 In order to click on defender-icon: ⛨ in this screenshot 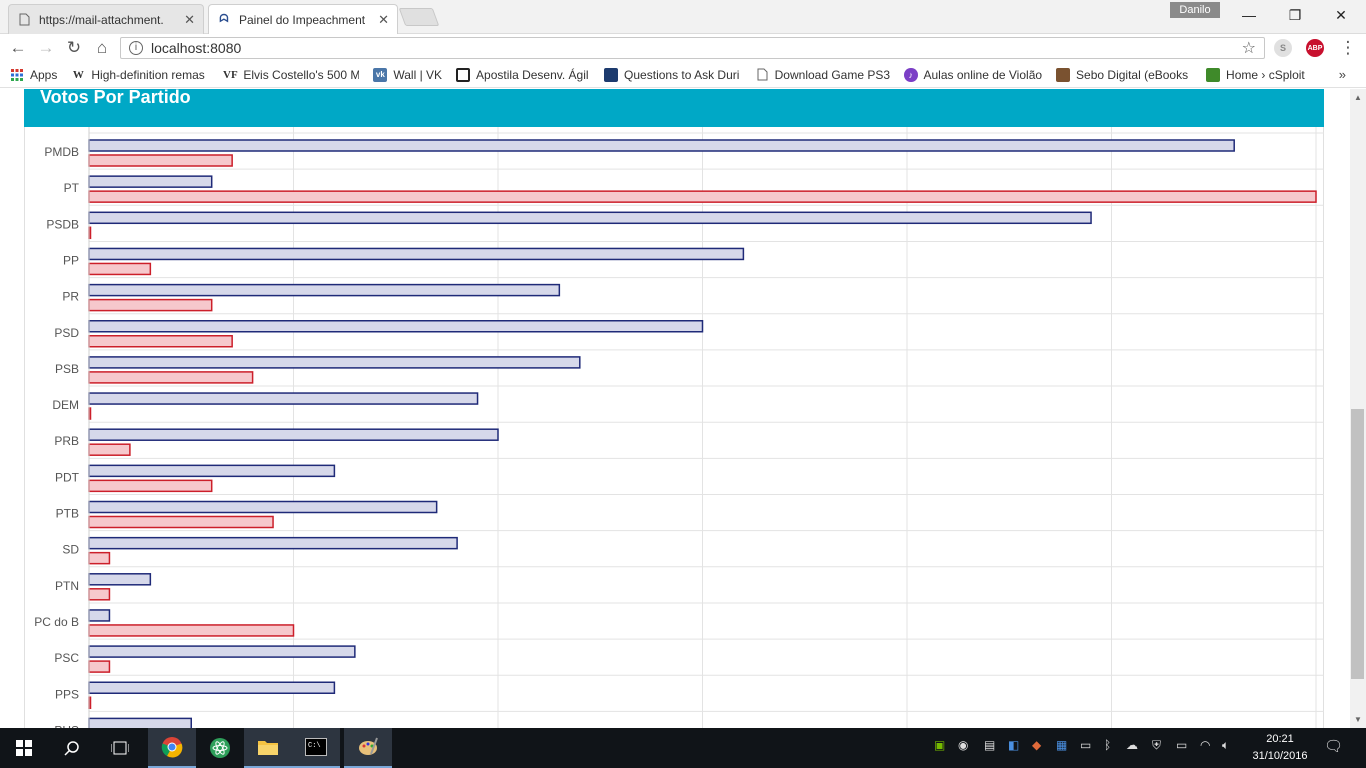, I will do `click(1156, 745)`.